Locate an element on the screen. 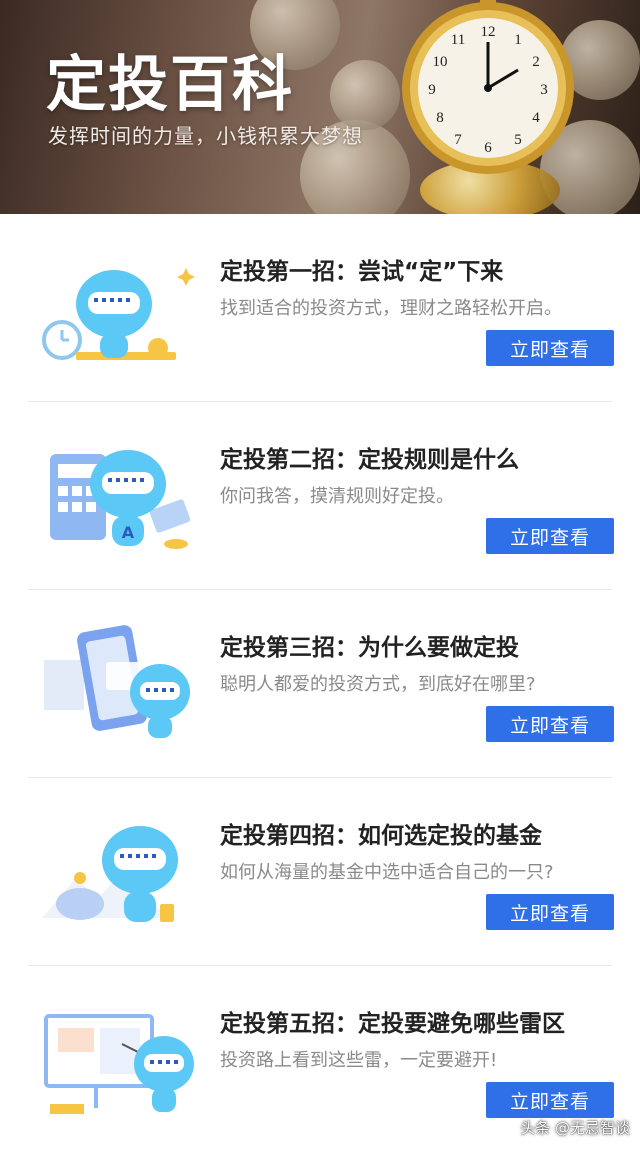 This screenshot has width=640, height=1154. card-description: 聪明人都爱的投资方式，到底好在哪里? is located at coordinates (378, 683).